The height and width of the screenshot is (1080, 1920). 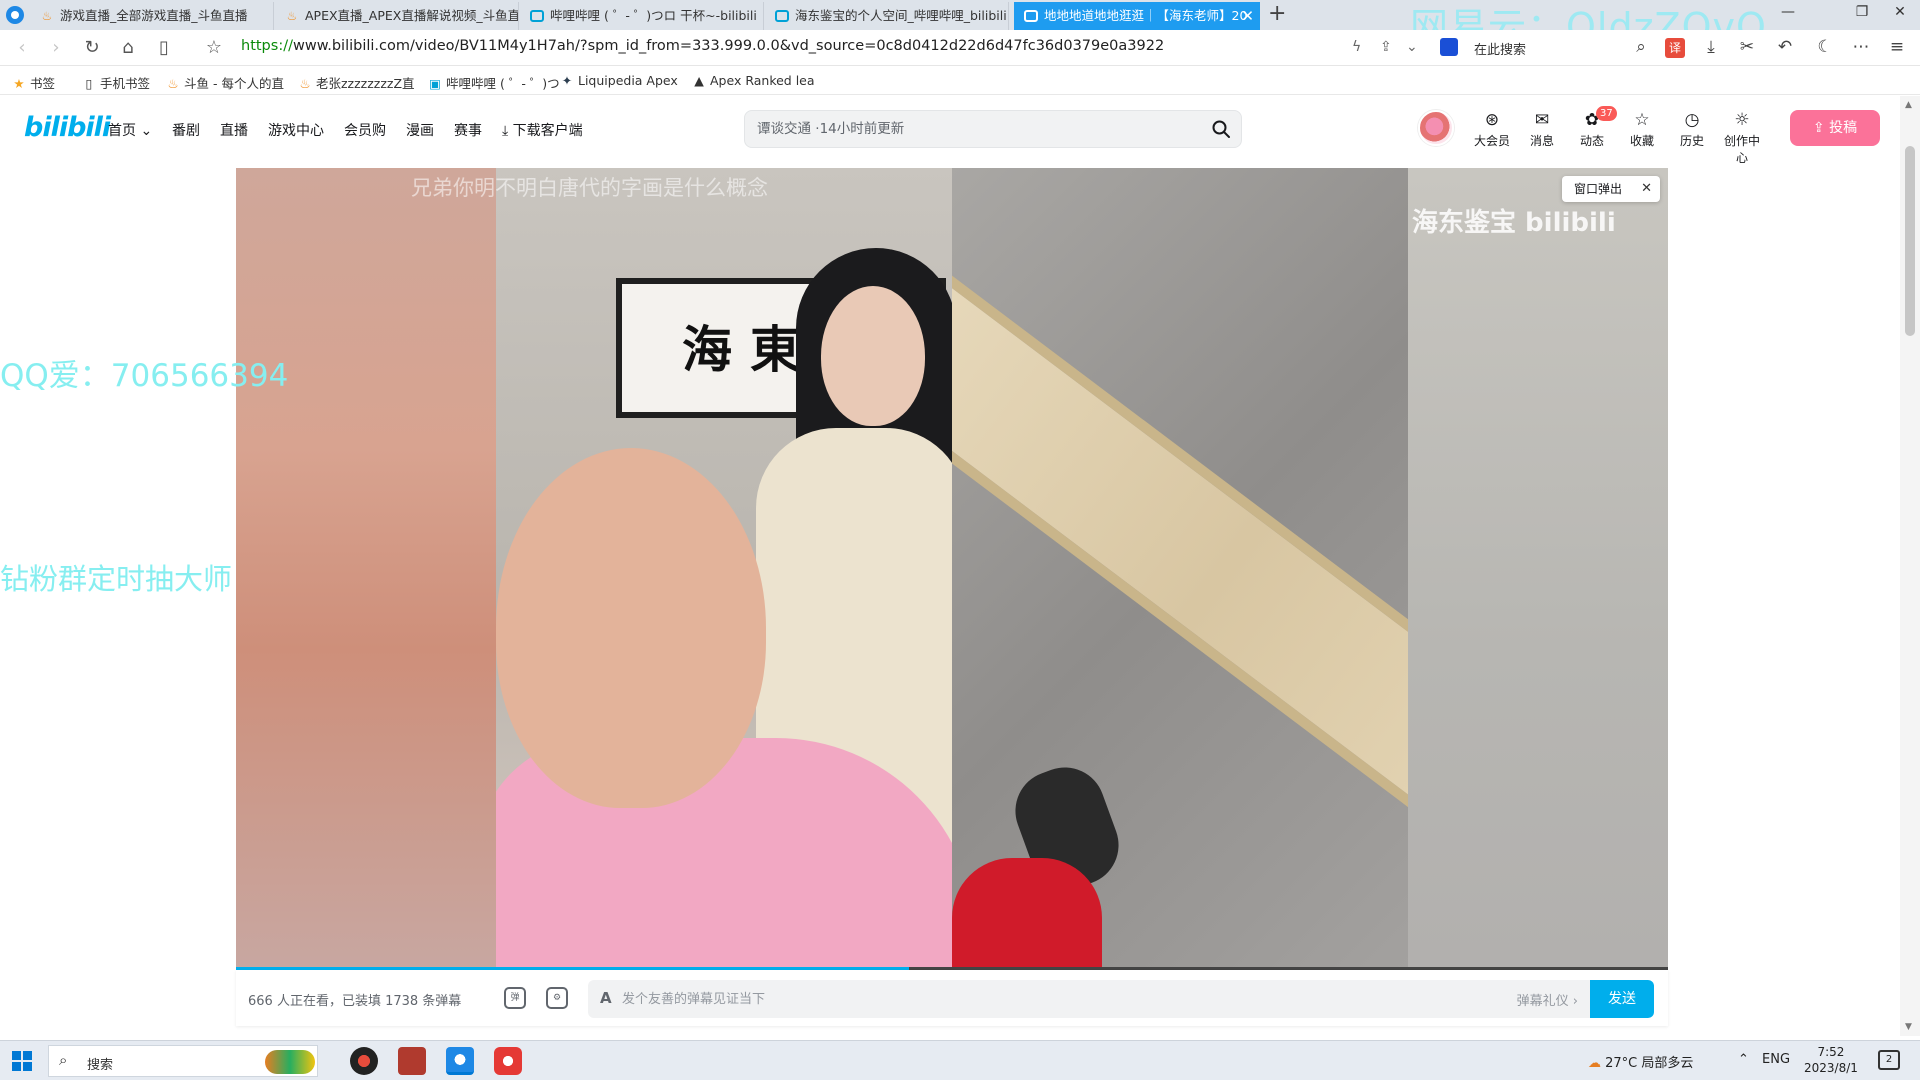 I want to click on nav-home: 首页 ⌄, so click(x=130, y=130).